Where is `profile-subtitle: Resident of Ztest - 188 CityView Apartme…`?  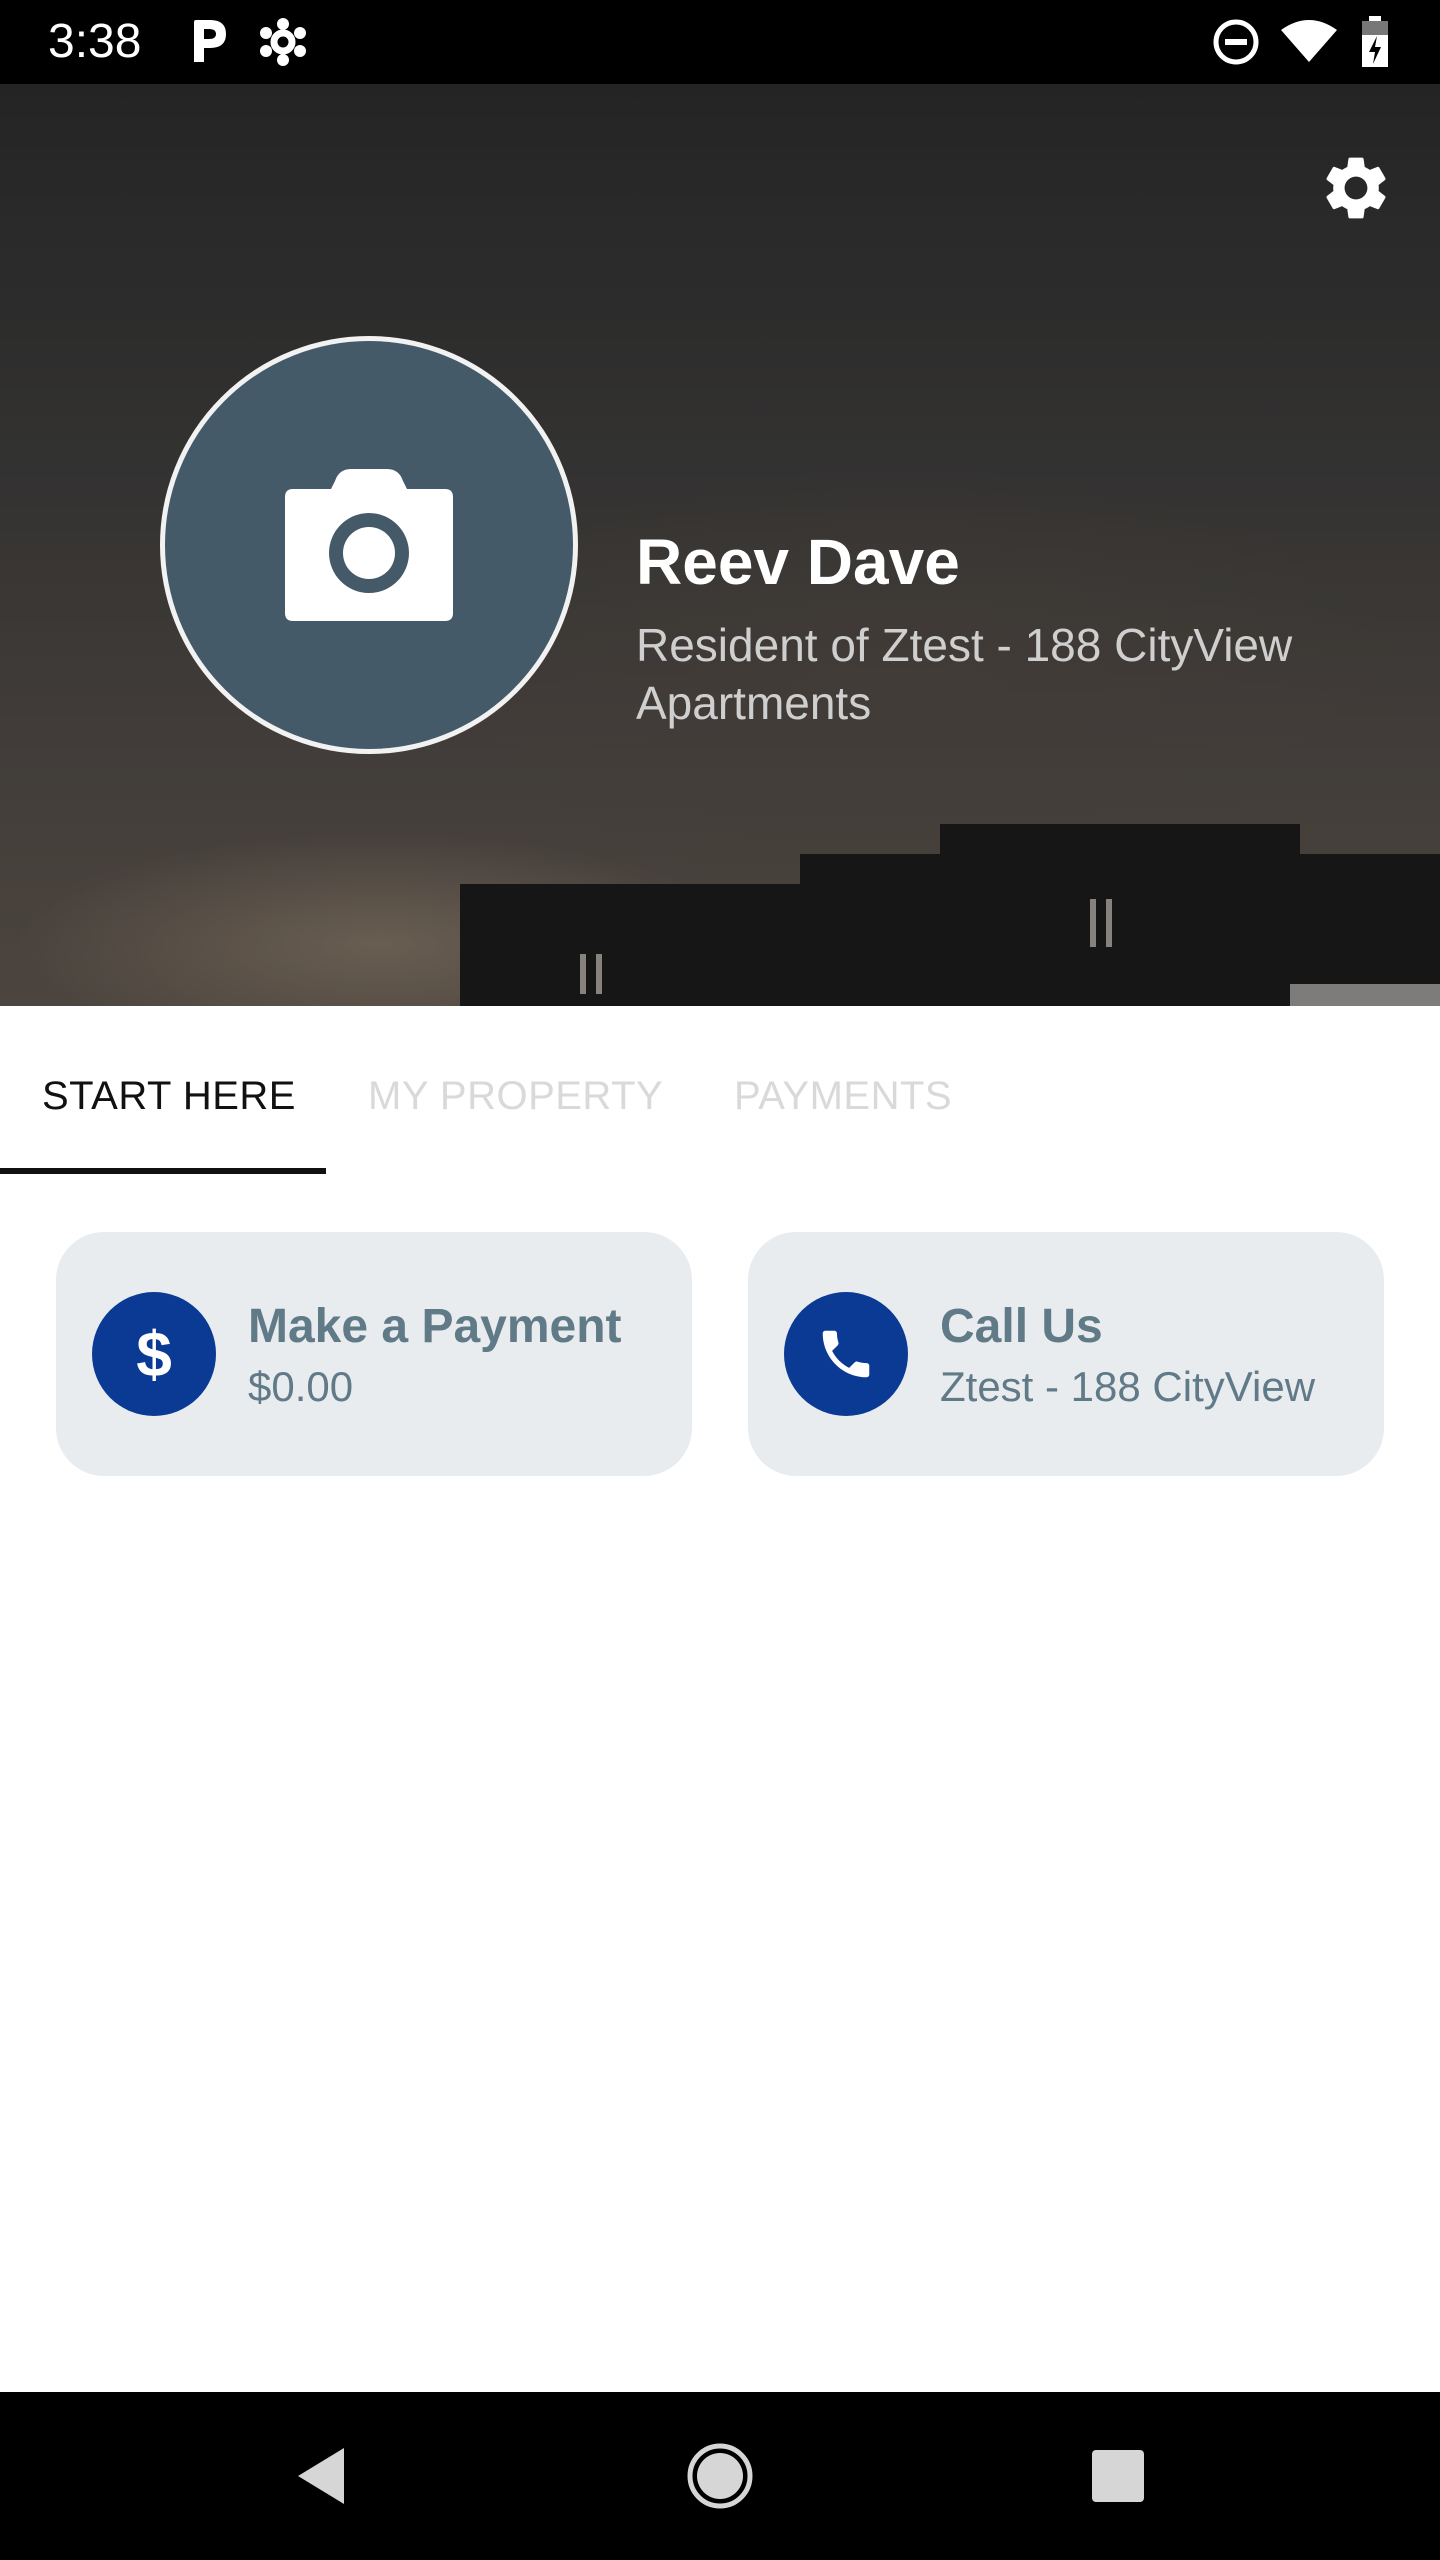
profile-subtitle: Resident of Ztest - 188 CityView Apartme… is located at coordinates (964, 674).